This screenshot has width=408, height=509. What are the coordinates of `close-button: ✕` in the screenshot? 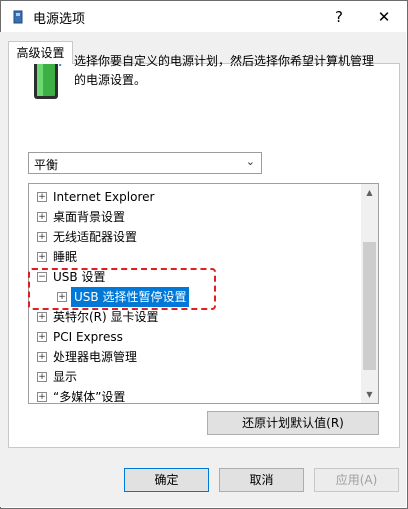 It's located at (384, 17).